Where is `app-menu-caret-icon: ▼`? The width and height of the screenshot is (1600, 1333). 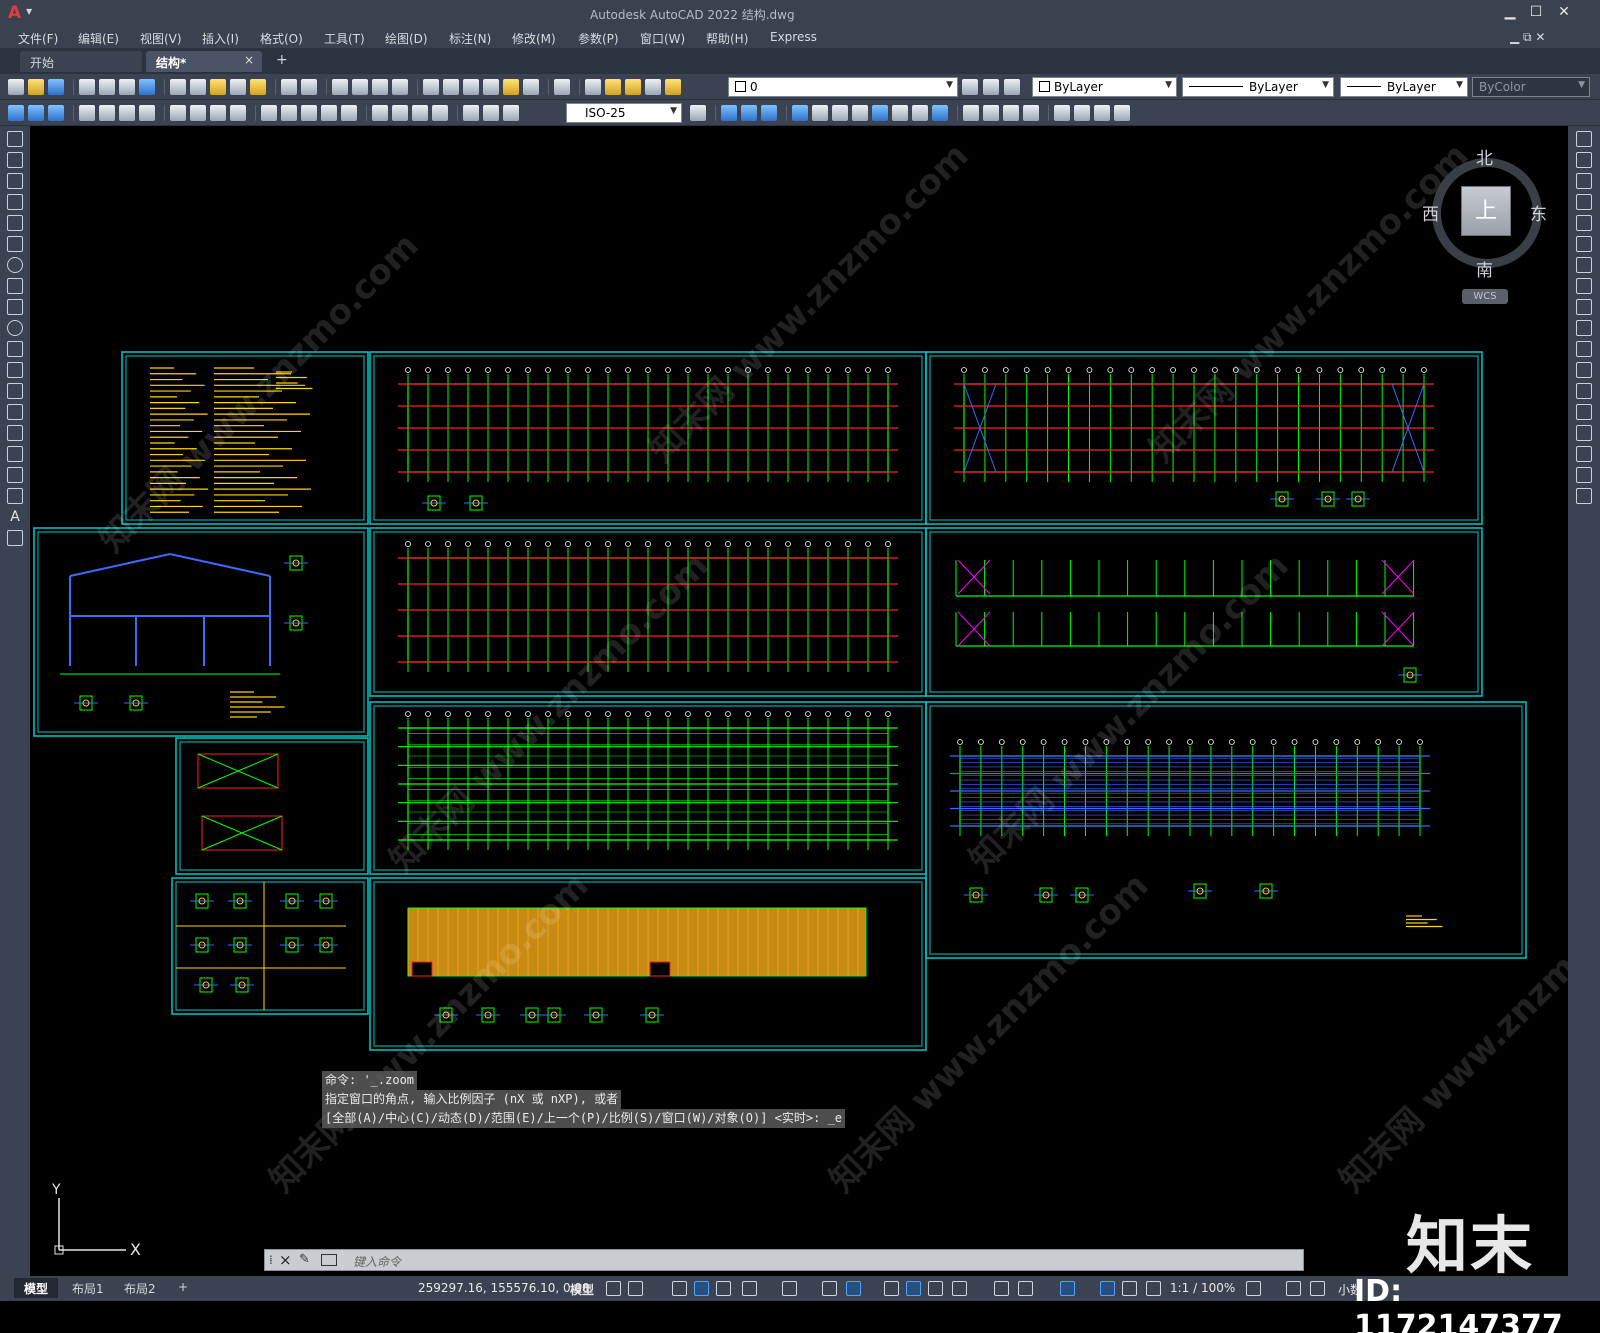
app-menu-caret-icon: ▼ is located at coordinates (29, 11).